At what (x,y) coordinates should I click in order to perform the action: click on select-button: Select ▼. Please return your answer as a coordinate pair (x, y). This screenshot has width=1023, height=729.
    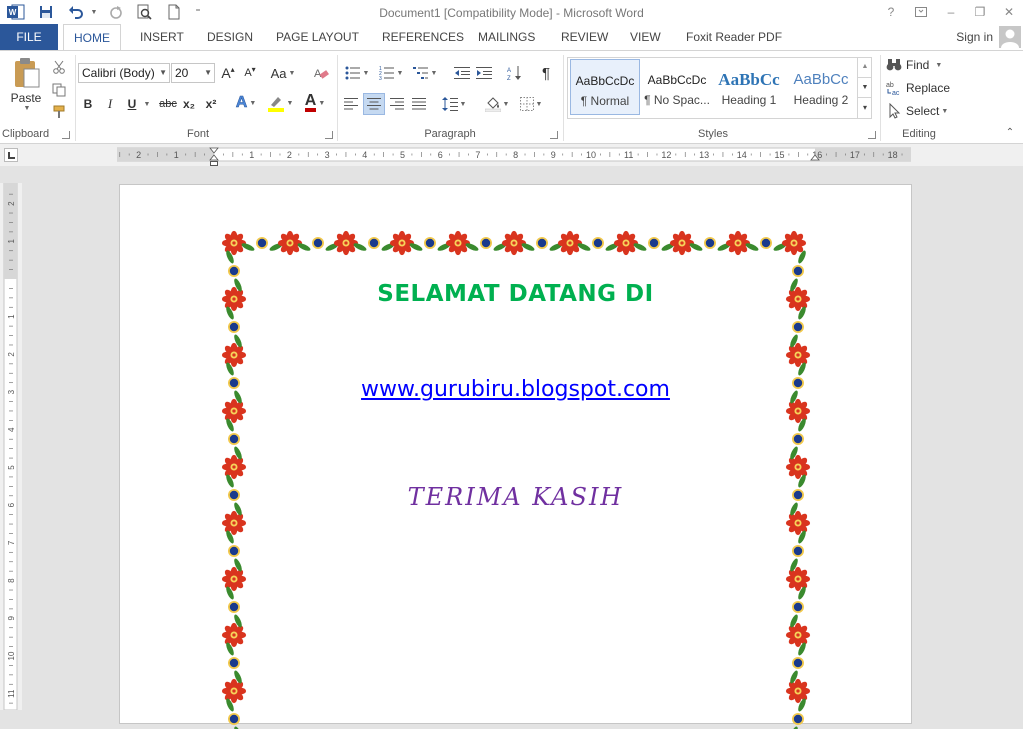
    Looking at the image, I should click on (919, 111).